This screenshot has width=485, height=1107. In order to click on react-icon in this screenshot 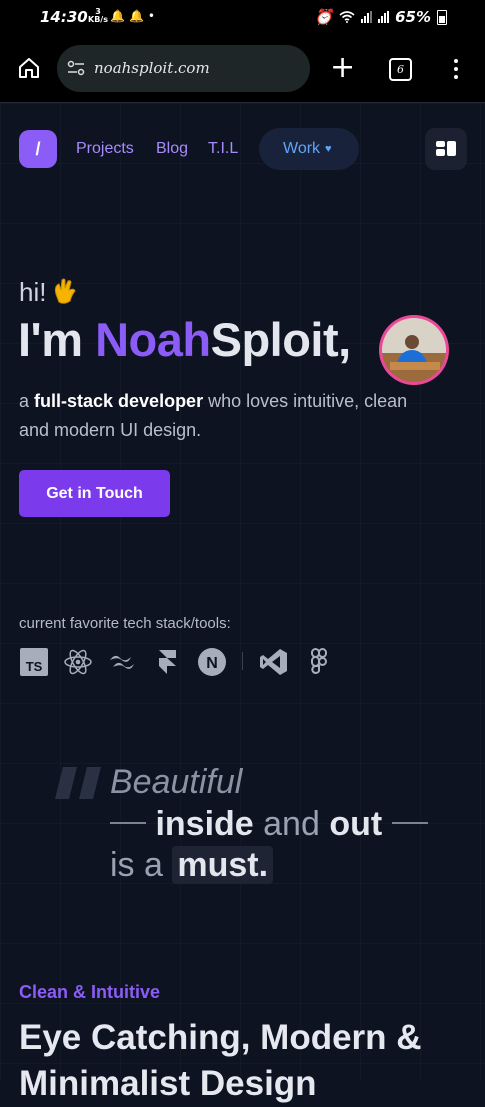, I will do `click(78, 662)`.